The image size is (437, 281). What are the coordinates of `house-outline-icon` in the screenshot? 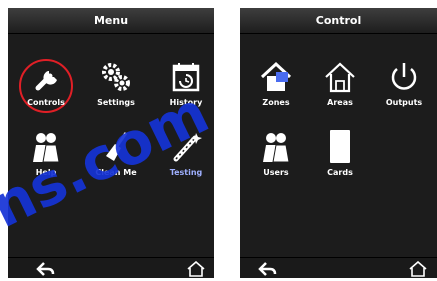 It's located at (340, 79).